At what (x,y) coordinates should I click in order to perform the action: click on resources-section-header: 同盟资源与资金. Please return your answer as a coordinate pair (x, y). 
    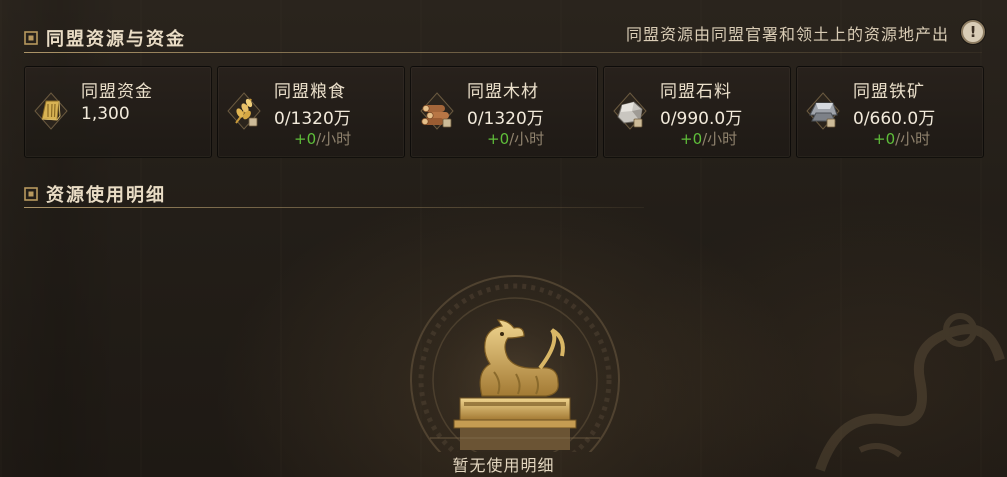
    Looking at the image, I should click on (105, 38).